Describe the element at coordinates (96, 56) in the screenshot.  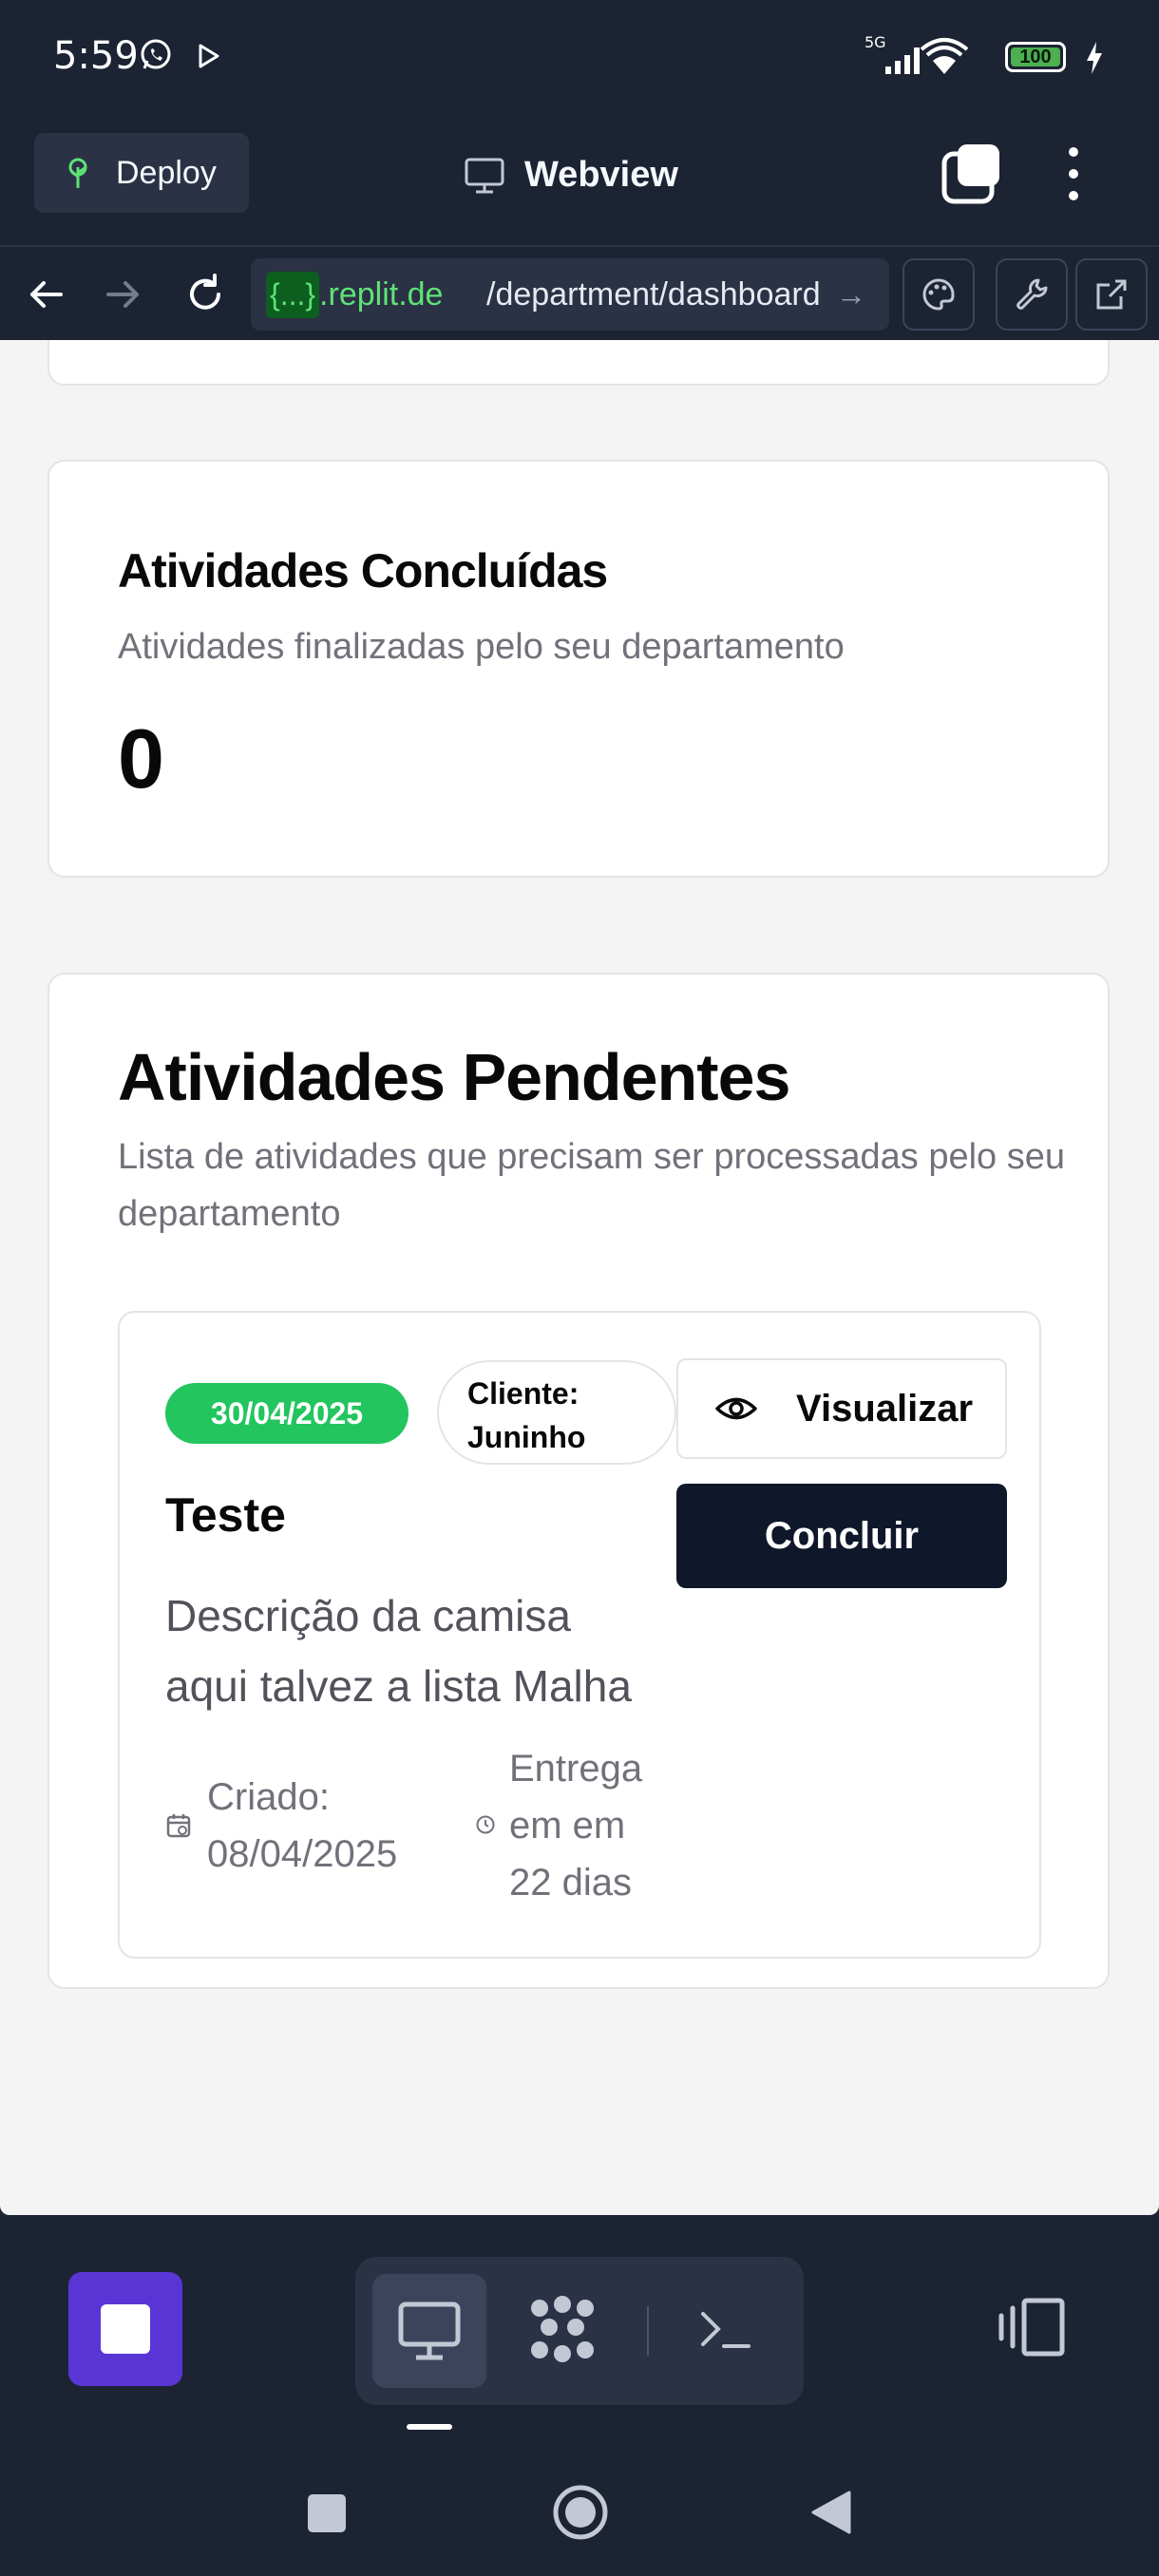
I see `status-time: 5:59` at that location.